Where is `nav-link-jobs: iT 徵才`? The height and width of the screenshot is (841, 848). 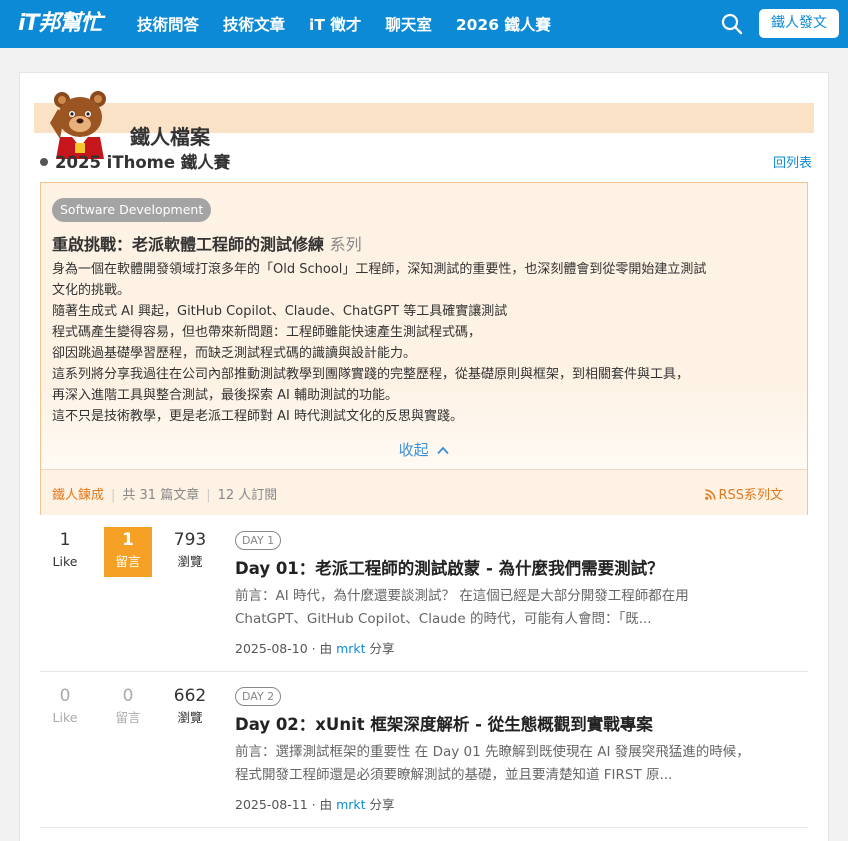 nav-link-jobs: iT 徵才 is located at coordinates (335, 24).